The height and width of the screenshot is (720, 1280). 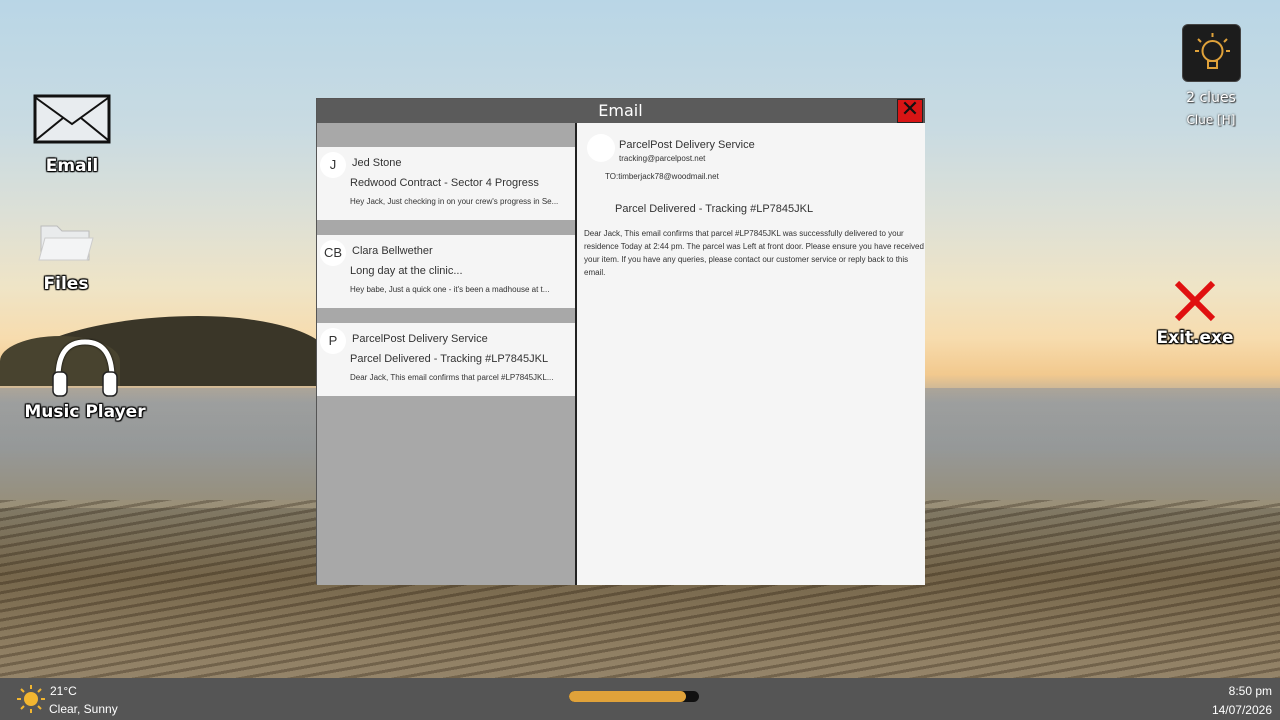 I want to click on desktop-label-music-player: Music Player, so click(x=85, y=412).